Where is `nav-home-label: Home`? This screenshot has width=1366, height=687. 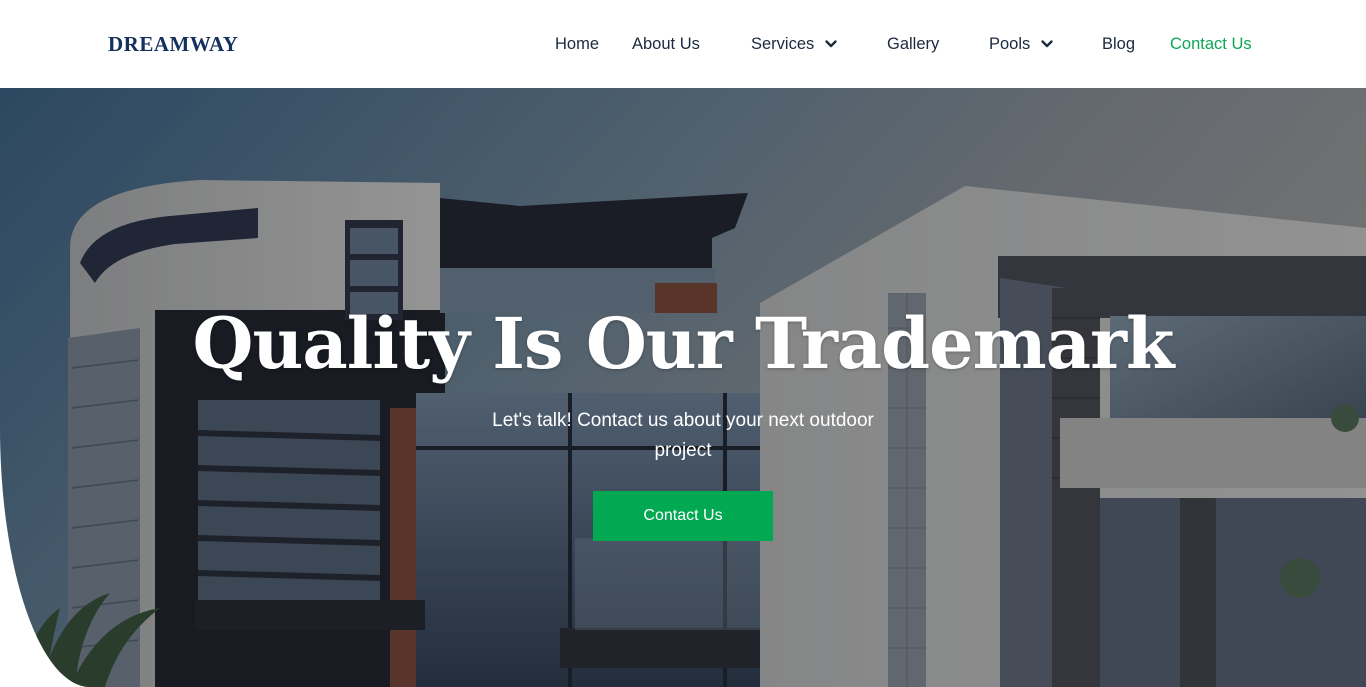
nav-home-label: Home is located at coordinates (577, 44).